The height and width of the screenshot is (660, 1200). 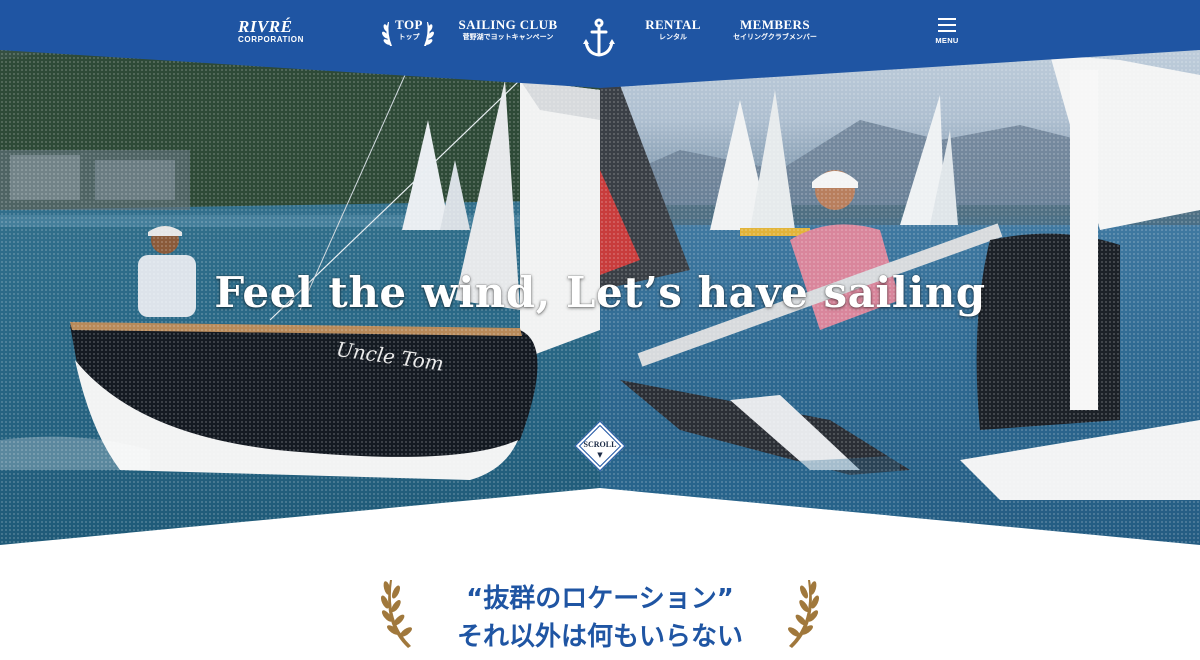 What do you see at coordinates (599, 637) in the screenshot?
I see `intro-heading-line2: それ以外は何もいらない` at bounding box center [599, 637].